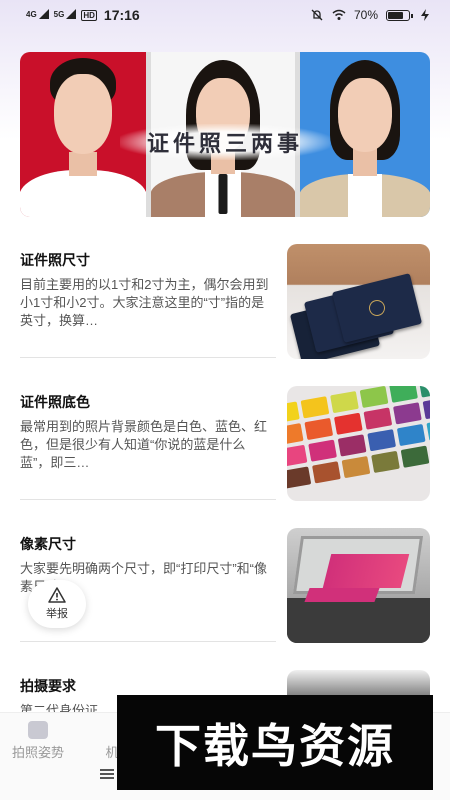  Describe the element at coordinates (89, 15) in the screenshot. I see `hd-icon: HD` at that location.